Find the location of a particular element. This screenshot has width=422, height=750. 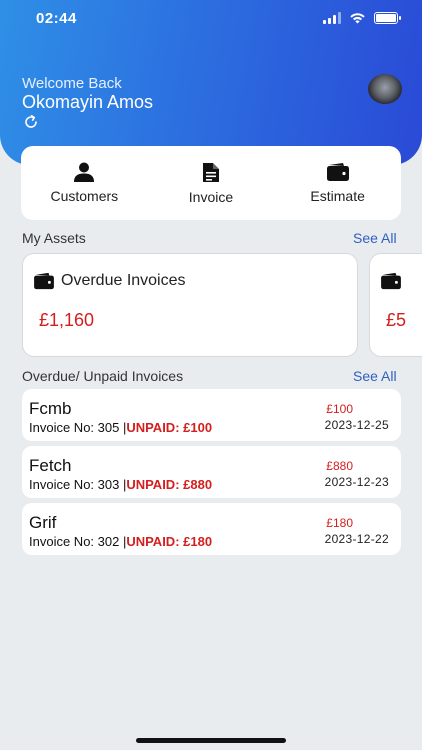

invoice-detail-line: Invoice No: 303 |UNPAID: £880 is located at coordinates (120, 484).